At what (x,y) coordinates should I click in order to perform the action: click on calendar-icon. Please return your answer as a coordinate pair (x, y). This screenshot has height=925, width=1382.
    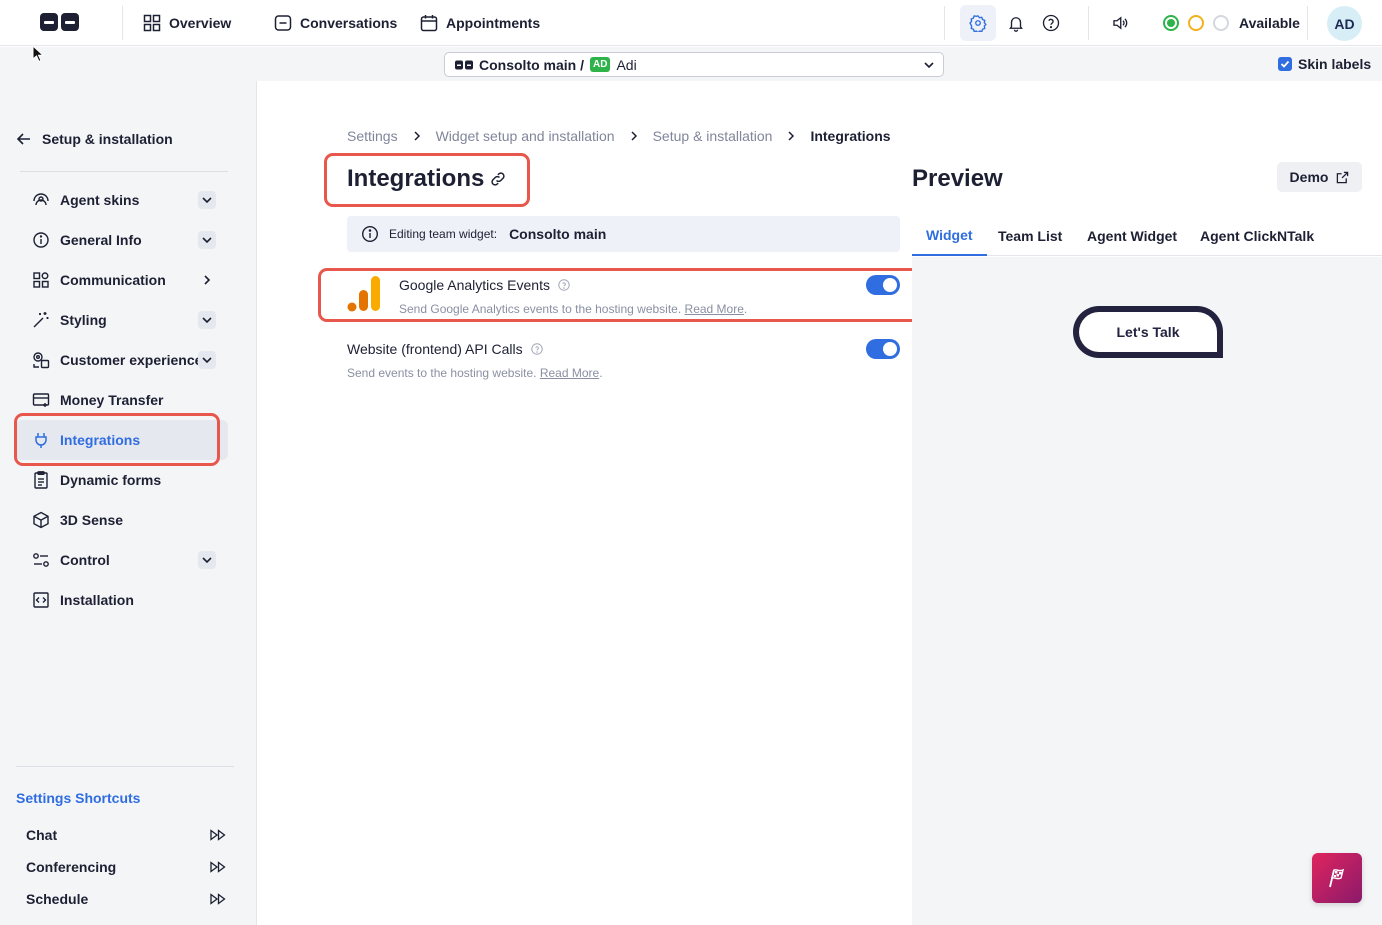
    Looking at the image, I should click on (429, 23).